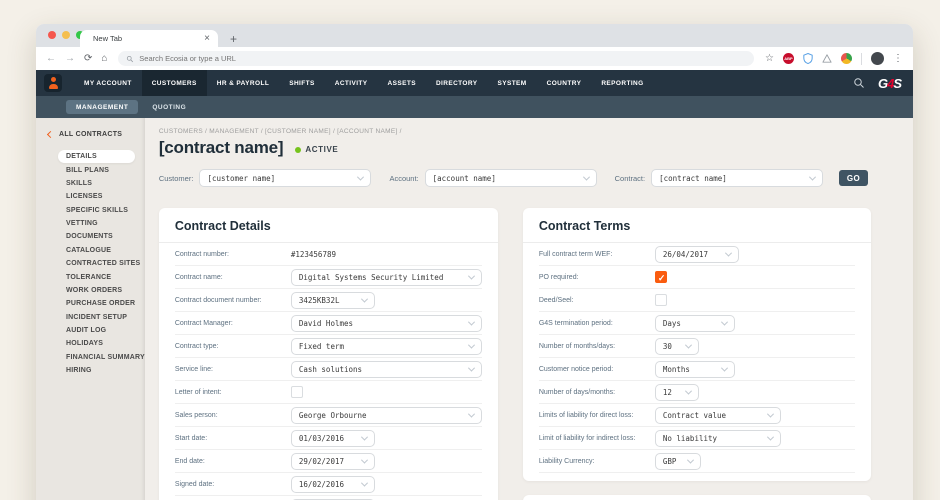 The width and height of the screenshot is (940, 500). I want to click on bookmark-star-icon: ☆, so click(769, 58).